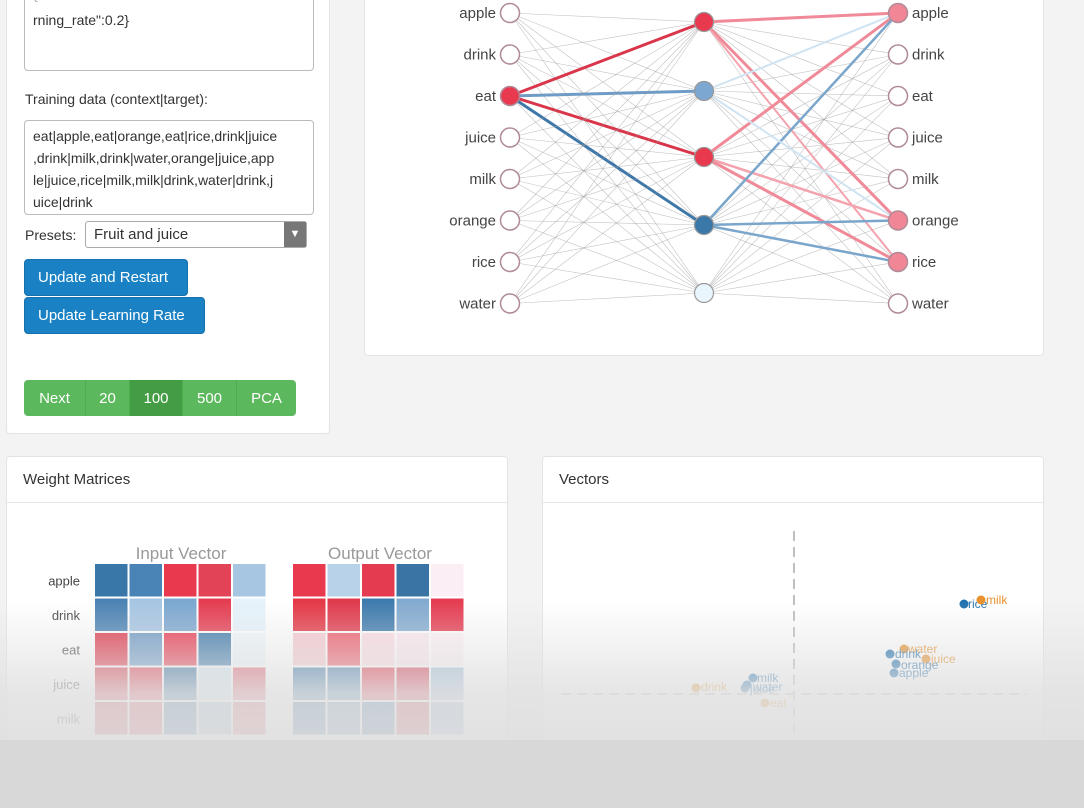 This screenshot has width=1084, height=808. Describe the element at coordinates (930, 304) in the screenshot. I see `output-node-label: water` at that location.